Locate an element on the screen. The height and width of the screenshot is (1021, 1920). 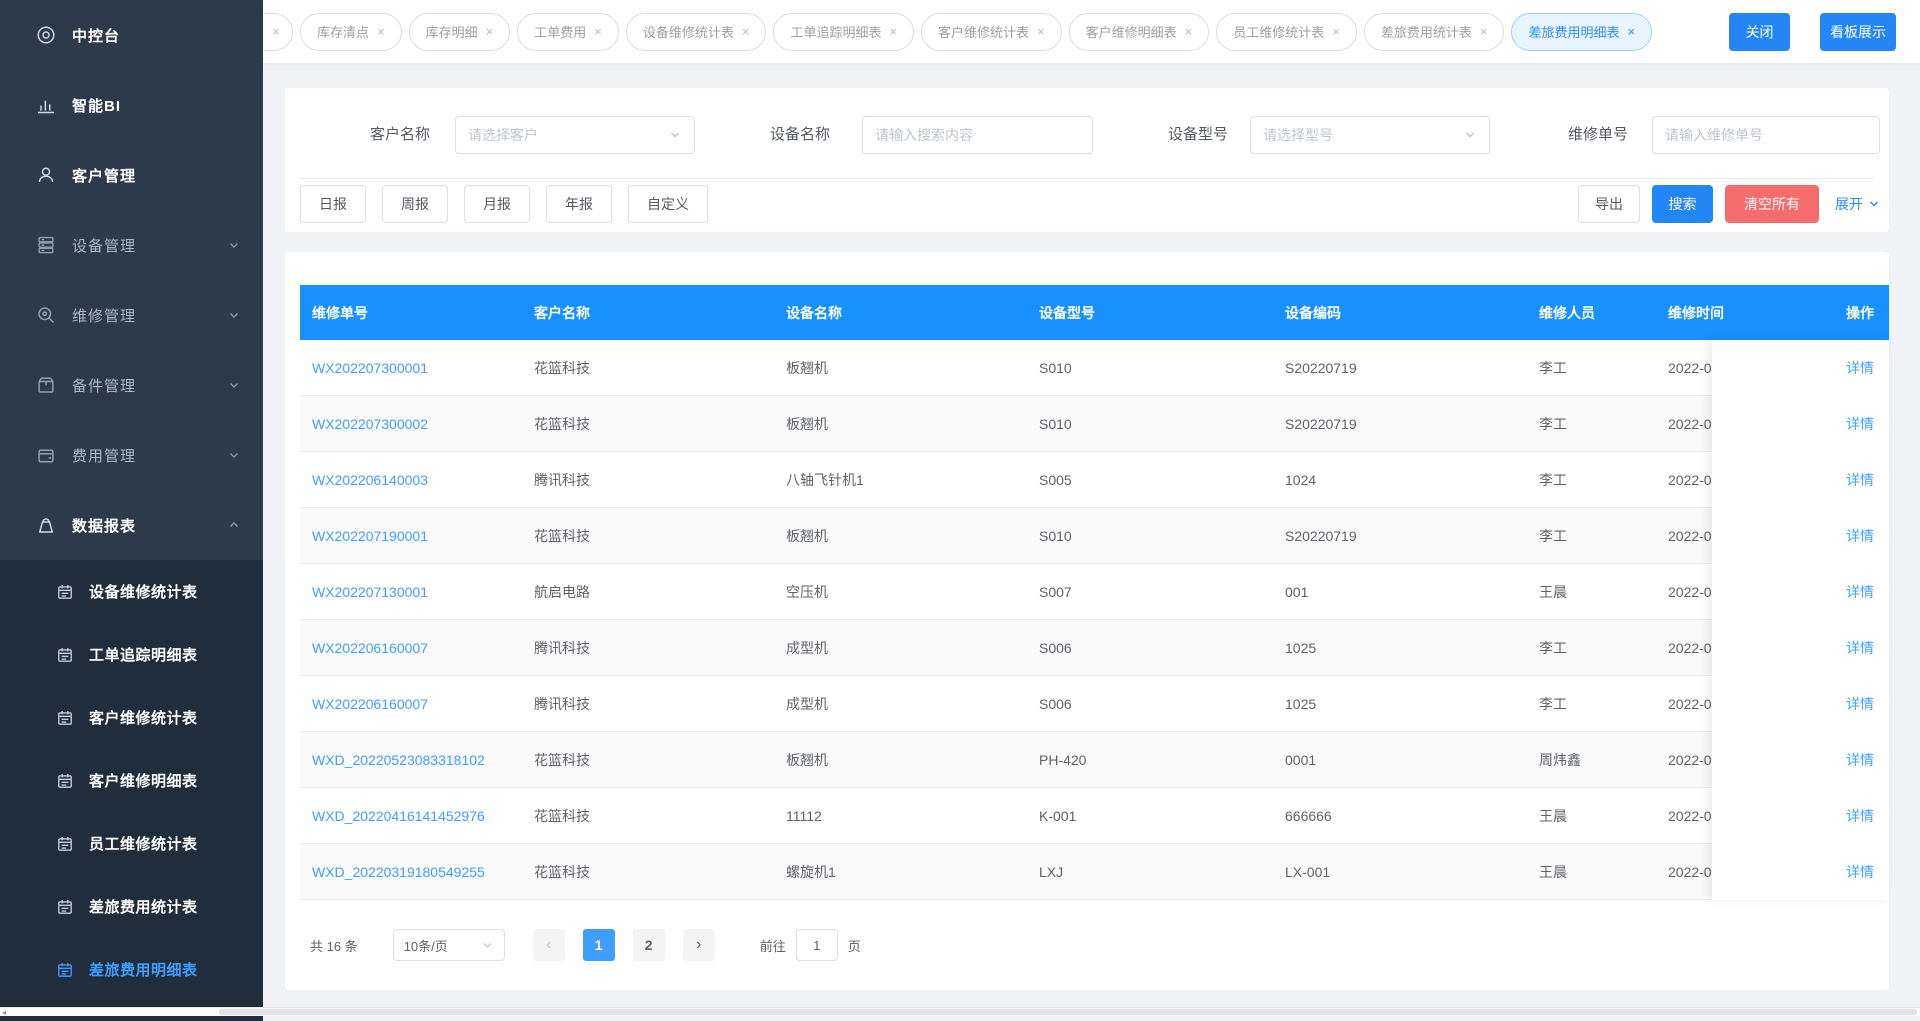
scrollbar-thumb is located at coordinates (1068, 1012).